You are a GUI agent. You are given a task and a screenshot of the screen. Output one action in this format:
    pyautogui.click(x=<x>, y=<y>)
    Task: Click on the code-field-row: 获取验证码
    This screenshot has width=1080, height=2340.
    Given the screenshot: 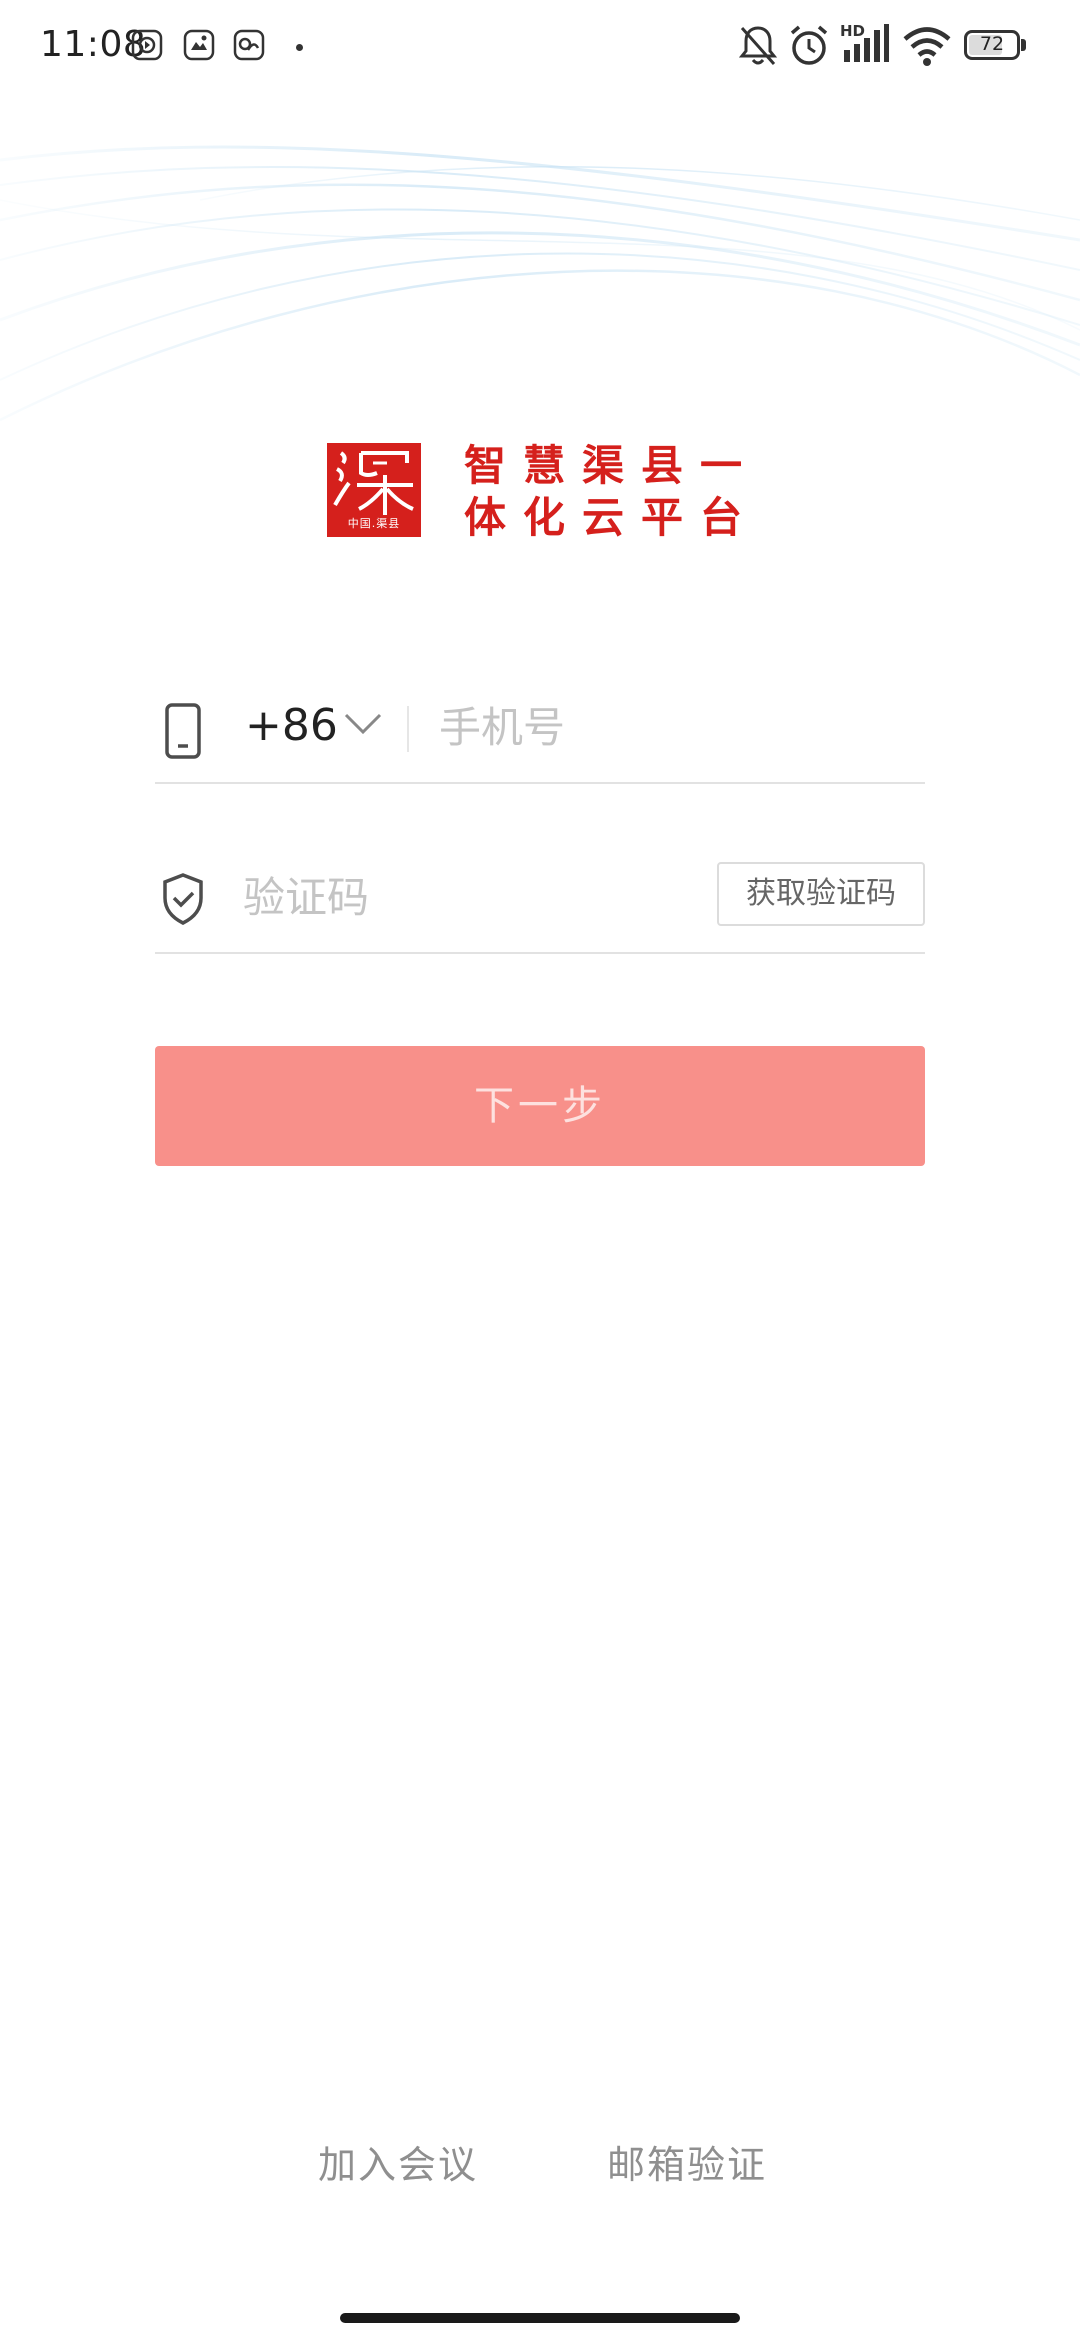 What is the action you would take?
    pyautogui.click(x=540, y=902)
    